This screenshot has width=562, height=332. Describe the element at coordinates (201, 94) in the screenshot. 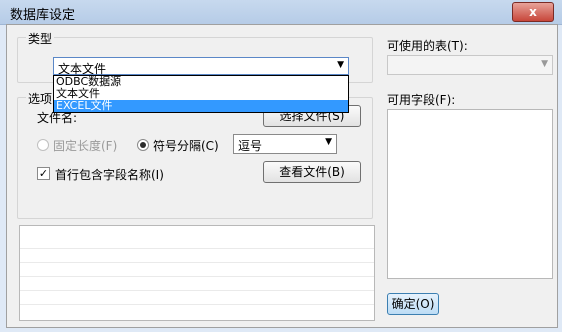

I see `type-dropdown-list: ODBC数据源 文本文件 EXCEL文件` at that location.